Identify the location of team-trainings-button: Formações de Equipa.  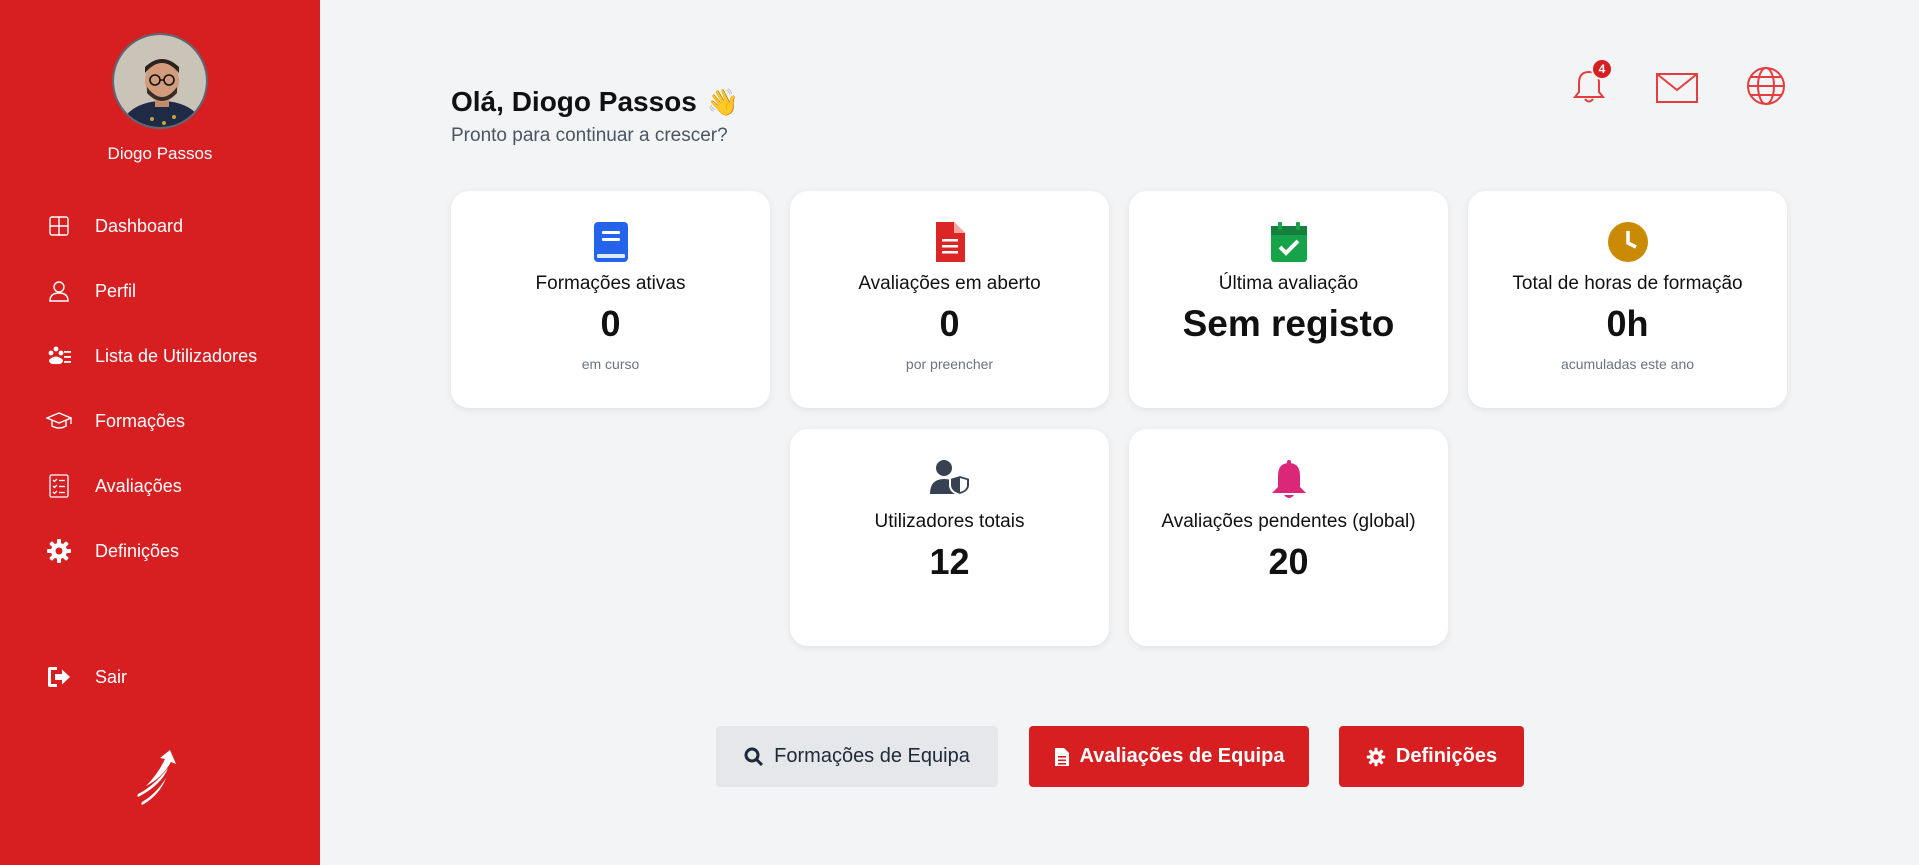
(857, 756).